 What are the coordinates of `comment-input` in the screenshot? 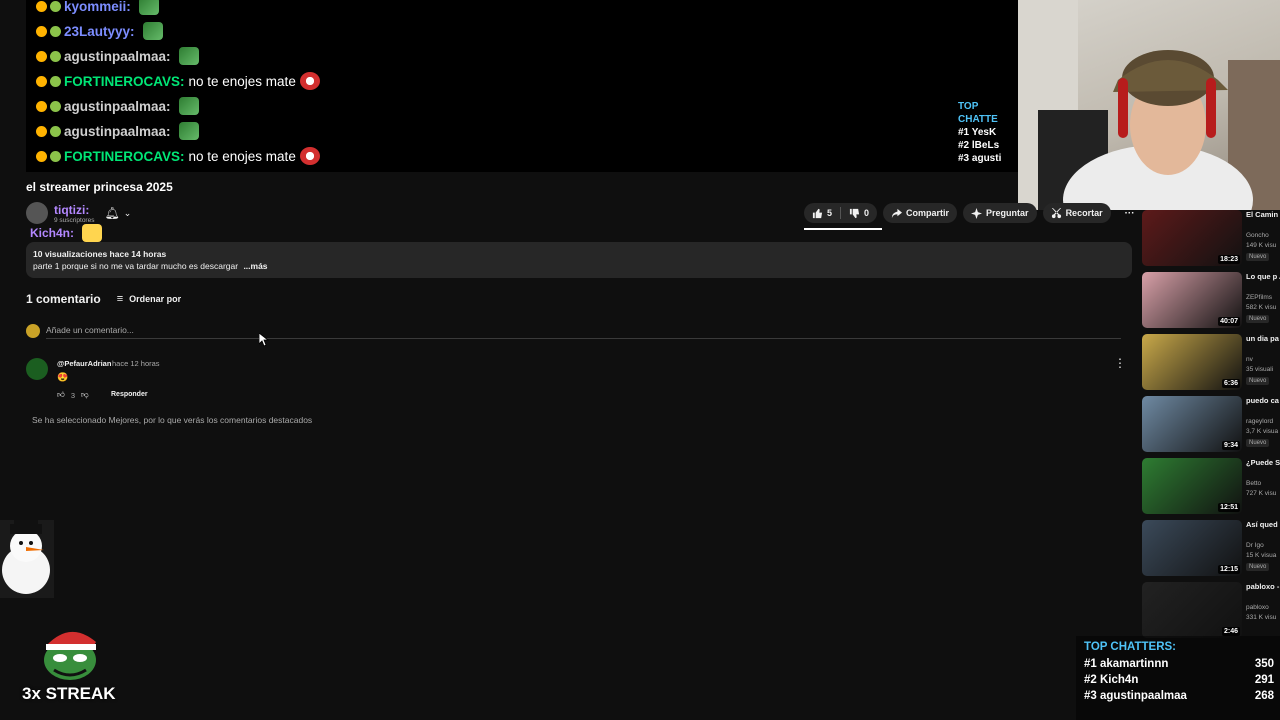 It's located at (583, 330).